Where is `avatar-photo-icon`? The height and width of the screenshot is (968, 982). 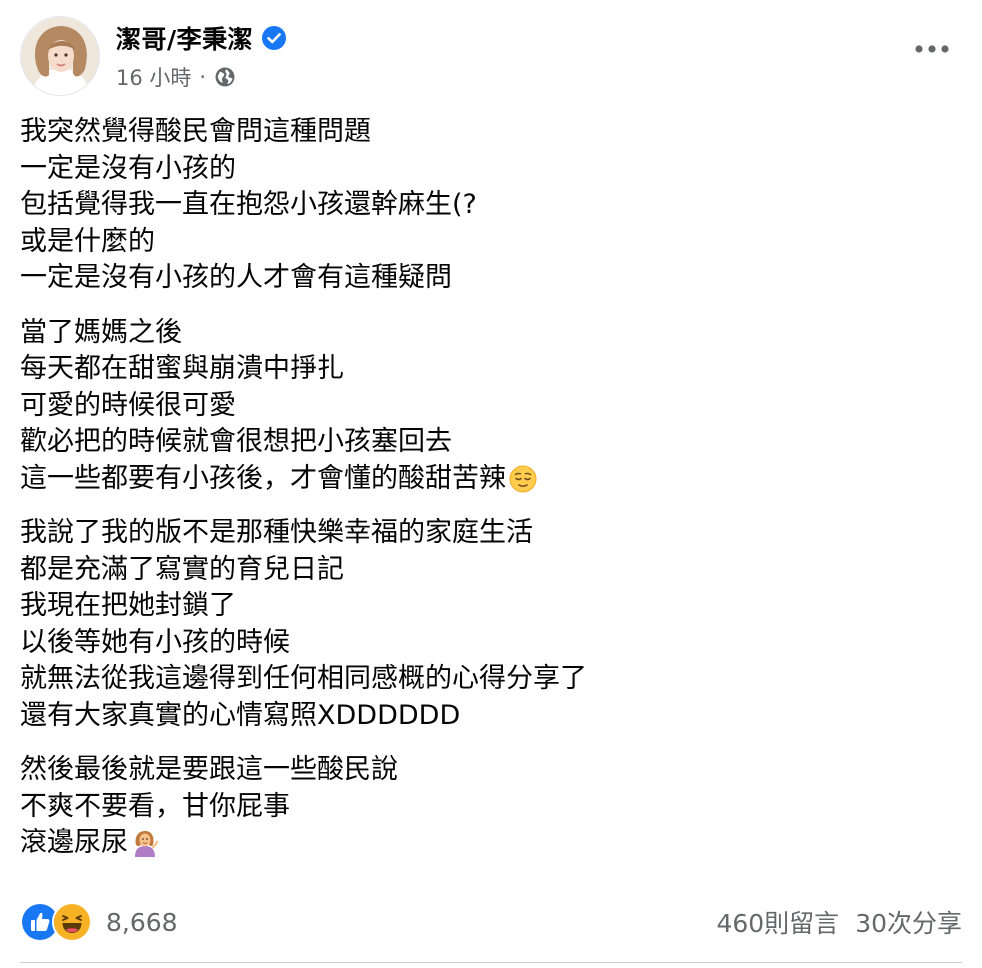 avatar-photo-icon is located at coordinates (60, 56).